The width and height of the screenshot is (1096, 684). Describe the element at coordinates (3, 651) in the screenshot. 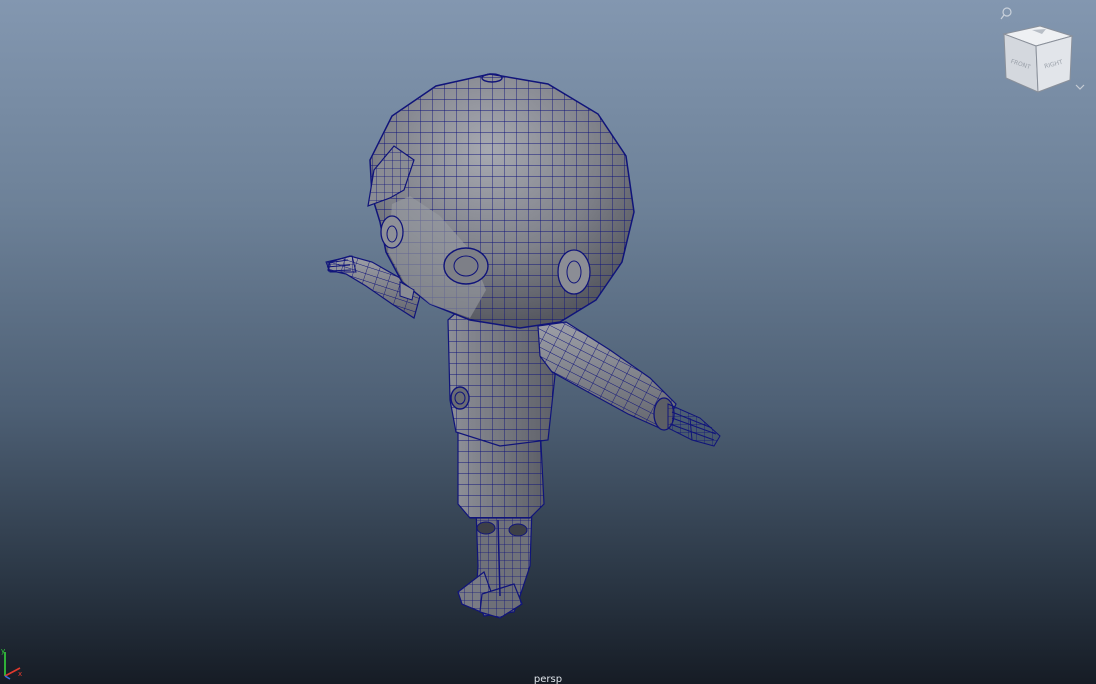

I see `axis-y-label: y` at that location.